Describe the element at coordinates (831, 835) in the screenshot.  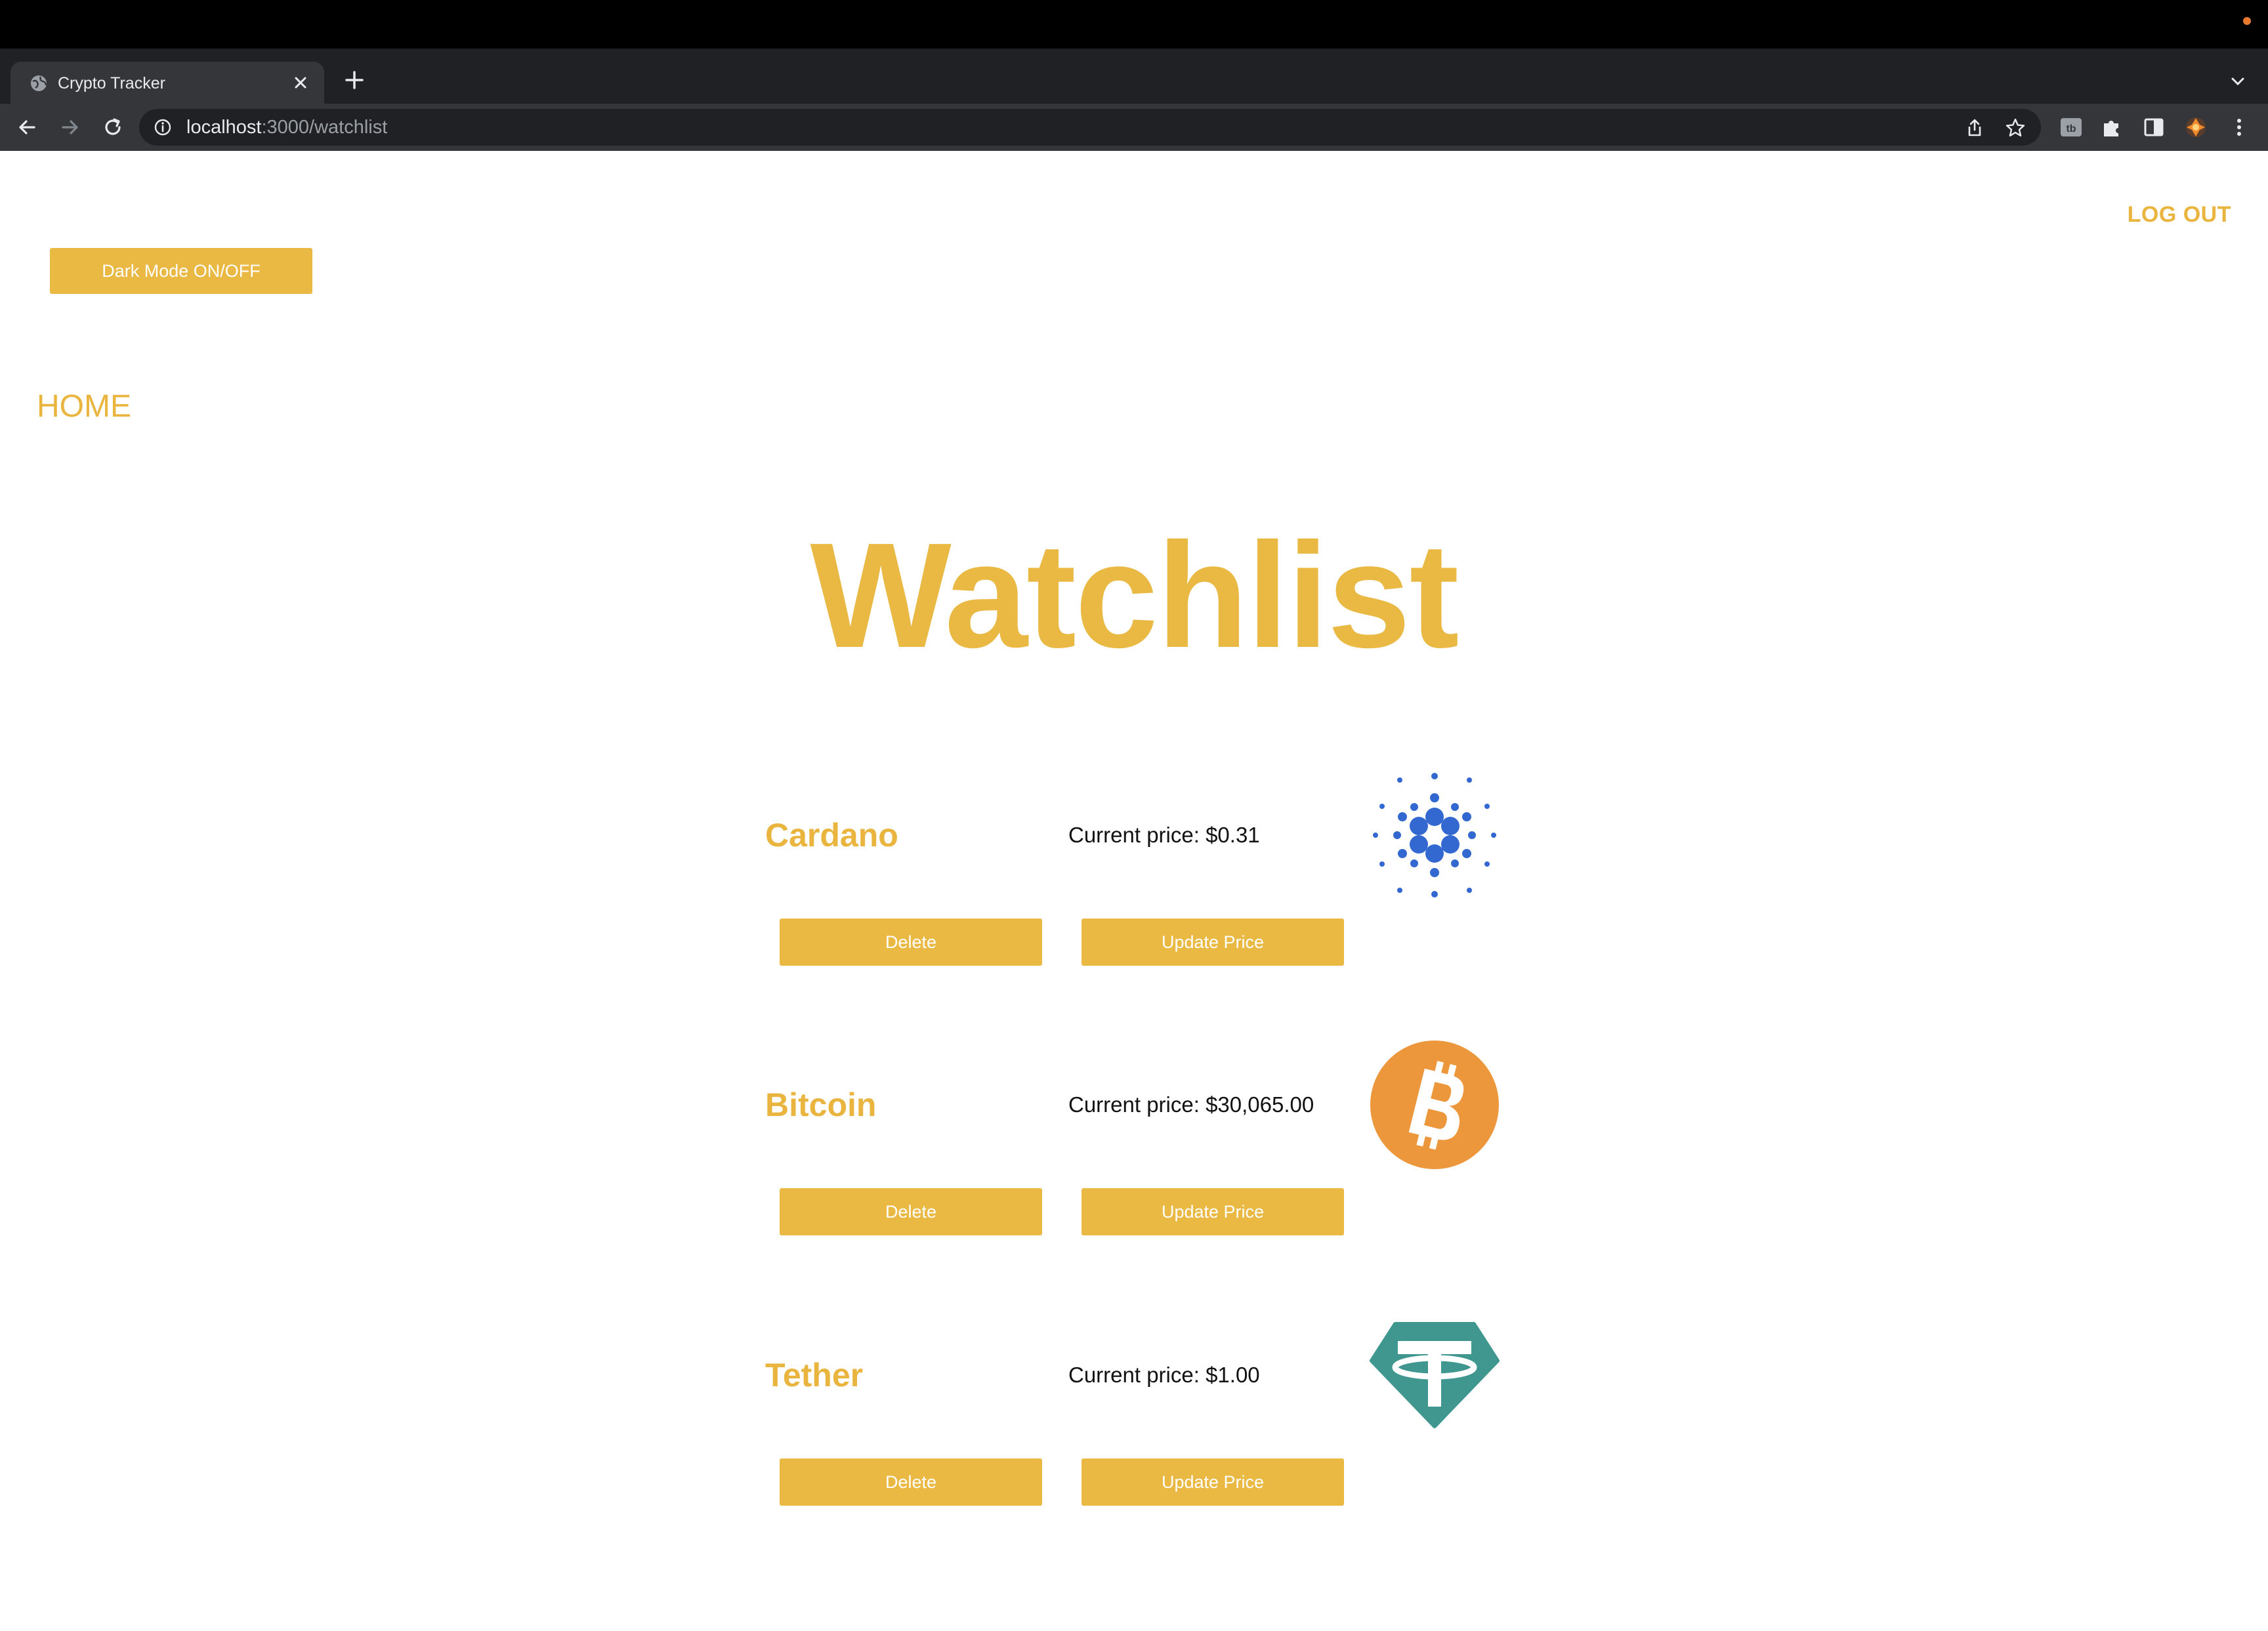
I see `coin-name: Cardano` at that location.